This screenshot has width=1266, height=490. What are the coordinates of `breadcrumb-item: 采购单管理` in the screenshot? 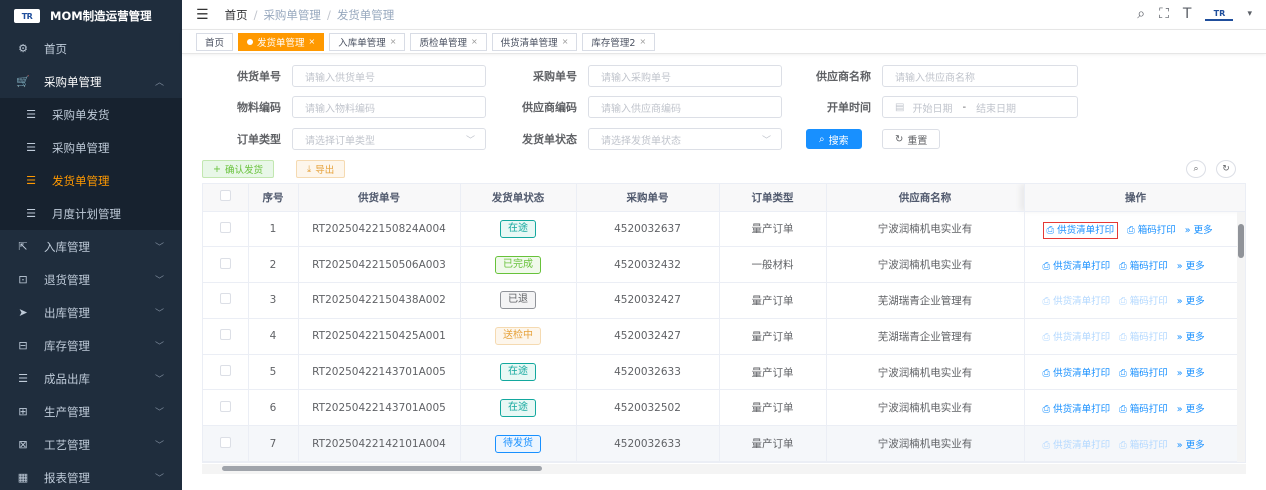 It's located at (292, 15).